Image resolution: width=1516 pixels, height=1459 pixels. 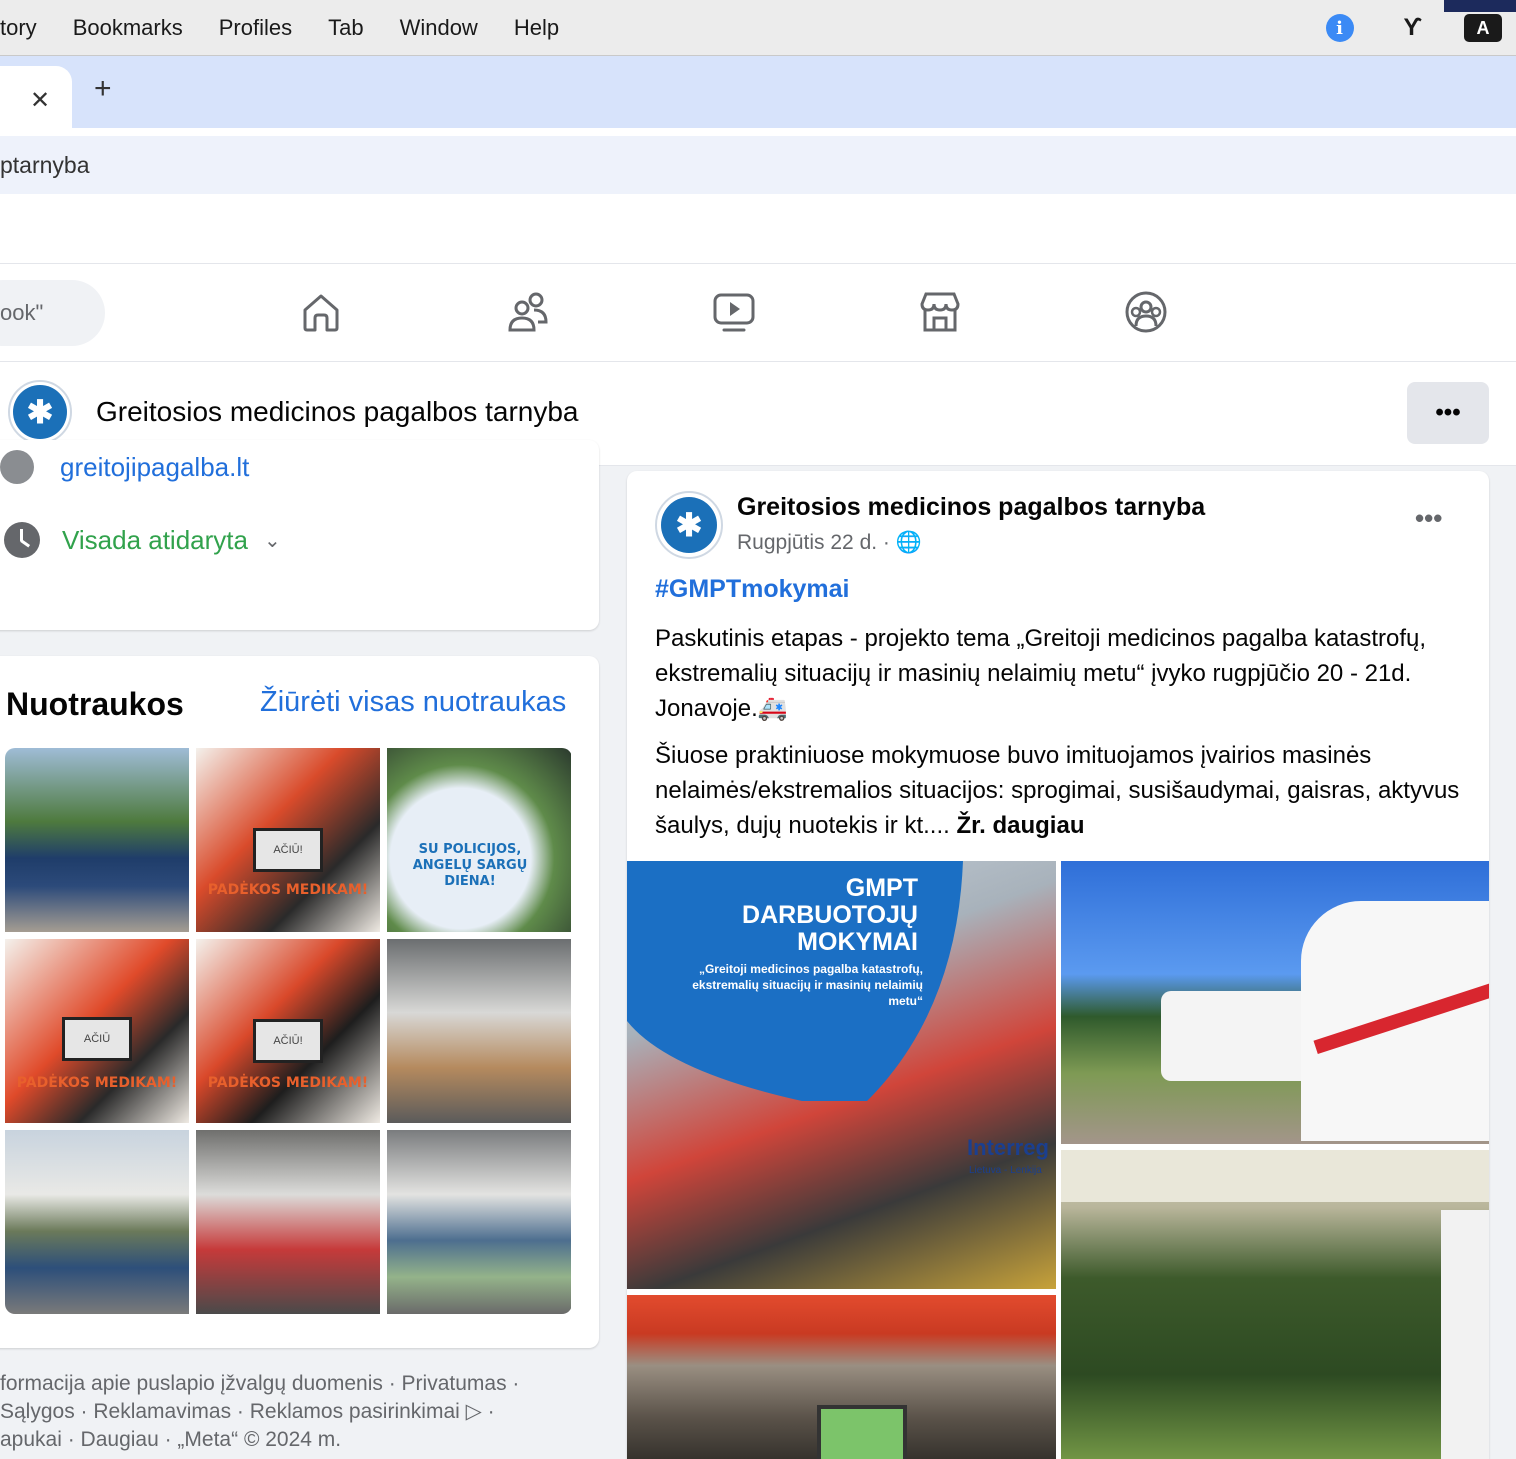 What do you see at coordinates (734, 312) in the screenshot?
I see `video-icon` at bounding box center [734, 312].